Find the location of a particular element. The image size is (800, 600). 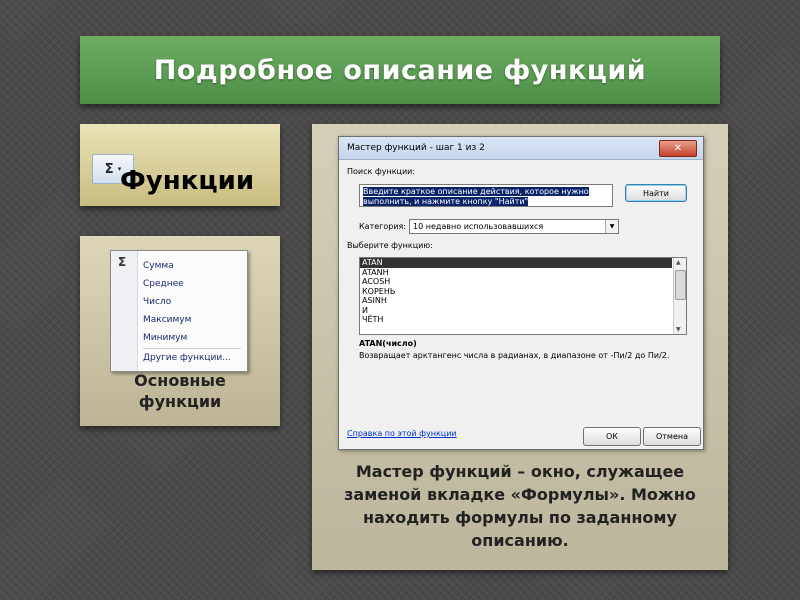

chevron-down-icon: ▼ is located at coordinates (611, 226).